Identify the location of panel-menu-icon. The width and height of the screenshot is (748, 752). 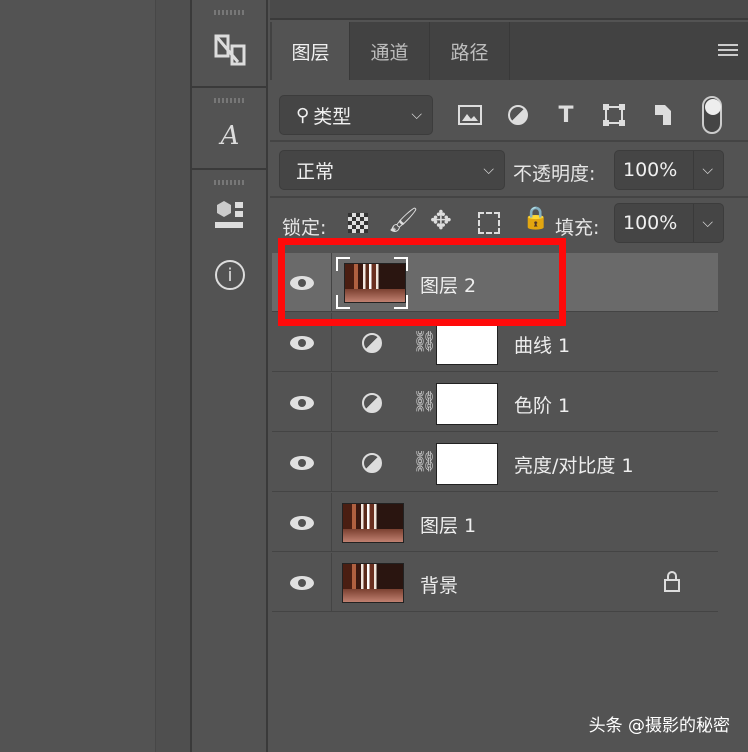
(728, 50).